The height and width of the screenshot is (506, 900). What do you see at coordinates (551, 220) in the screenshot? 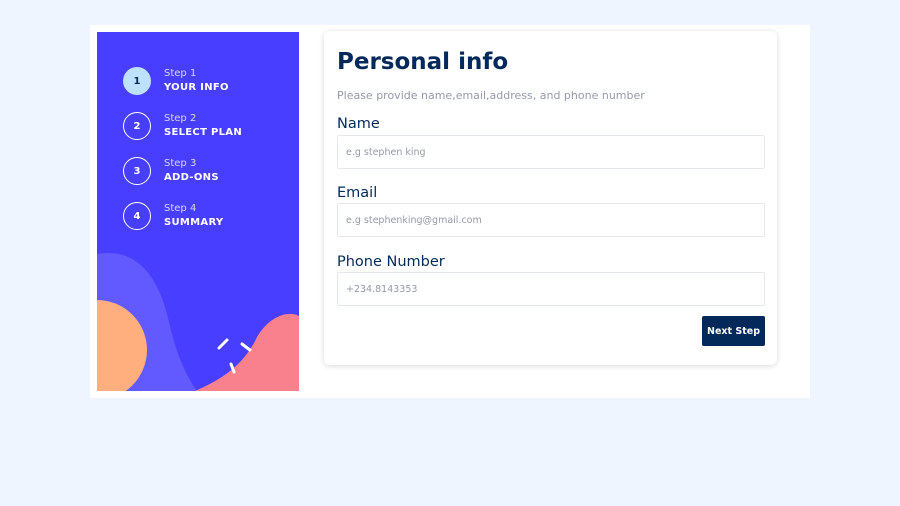
I see `email-input` at bounding box center [551, 220].